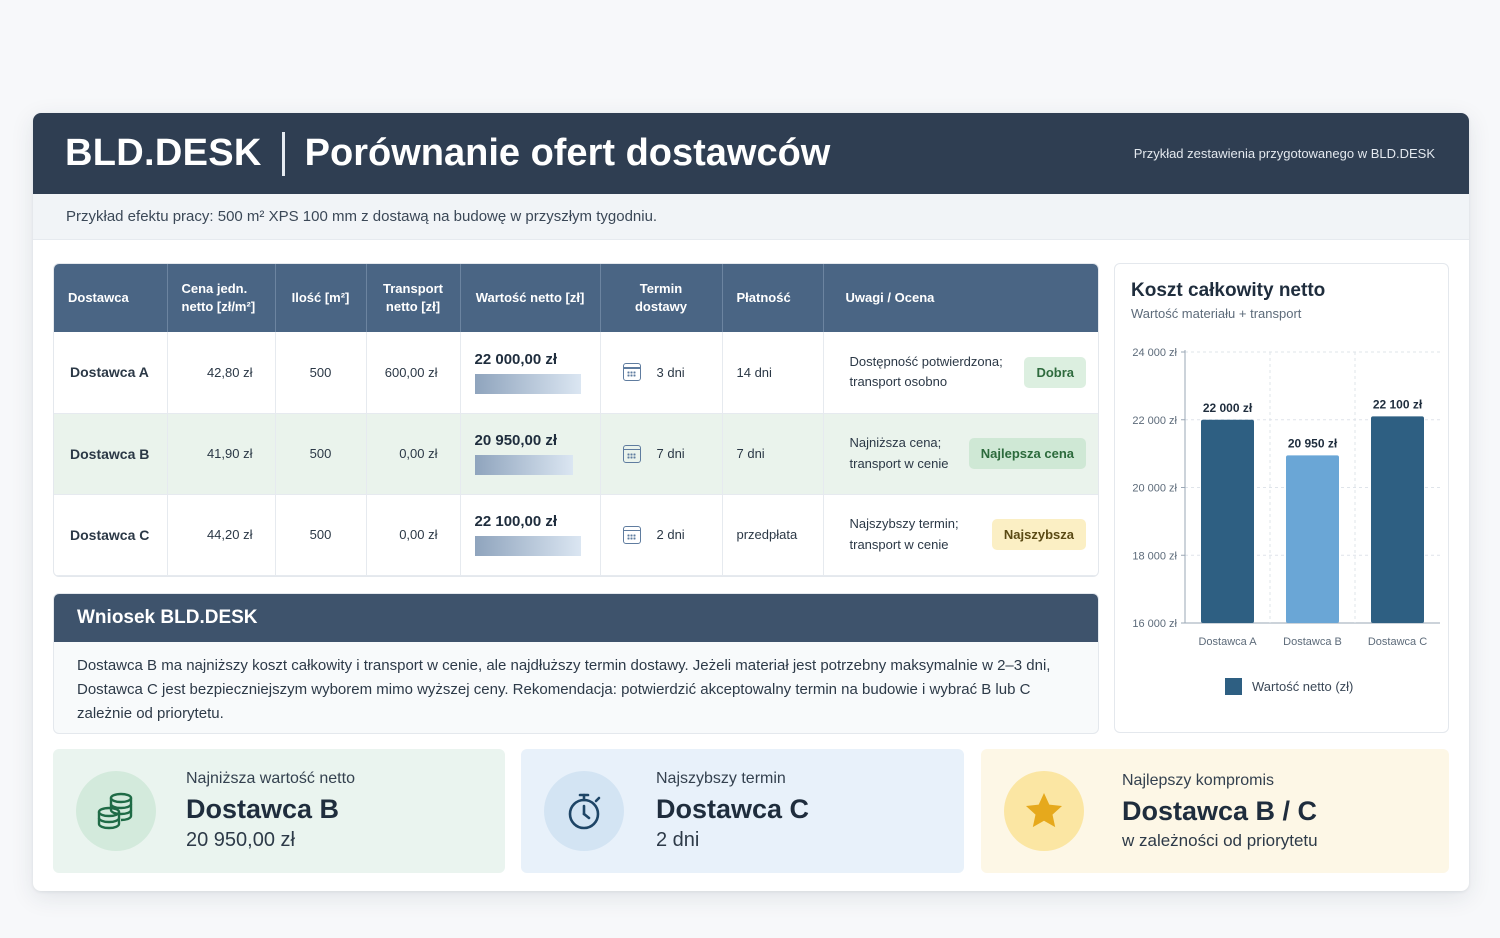  I want to click on value-cell: 22 100,00 zł, so click(530, 535).